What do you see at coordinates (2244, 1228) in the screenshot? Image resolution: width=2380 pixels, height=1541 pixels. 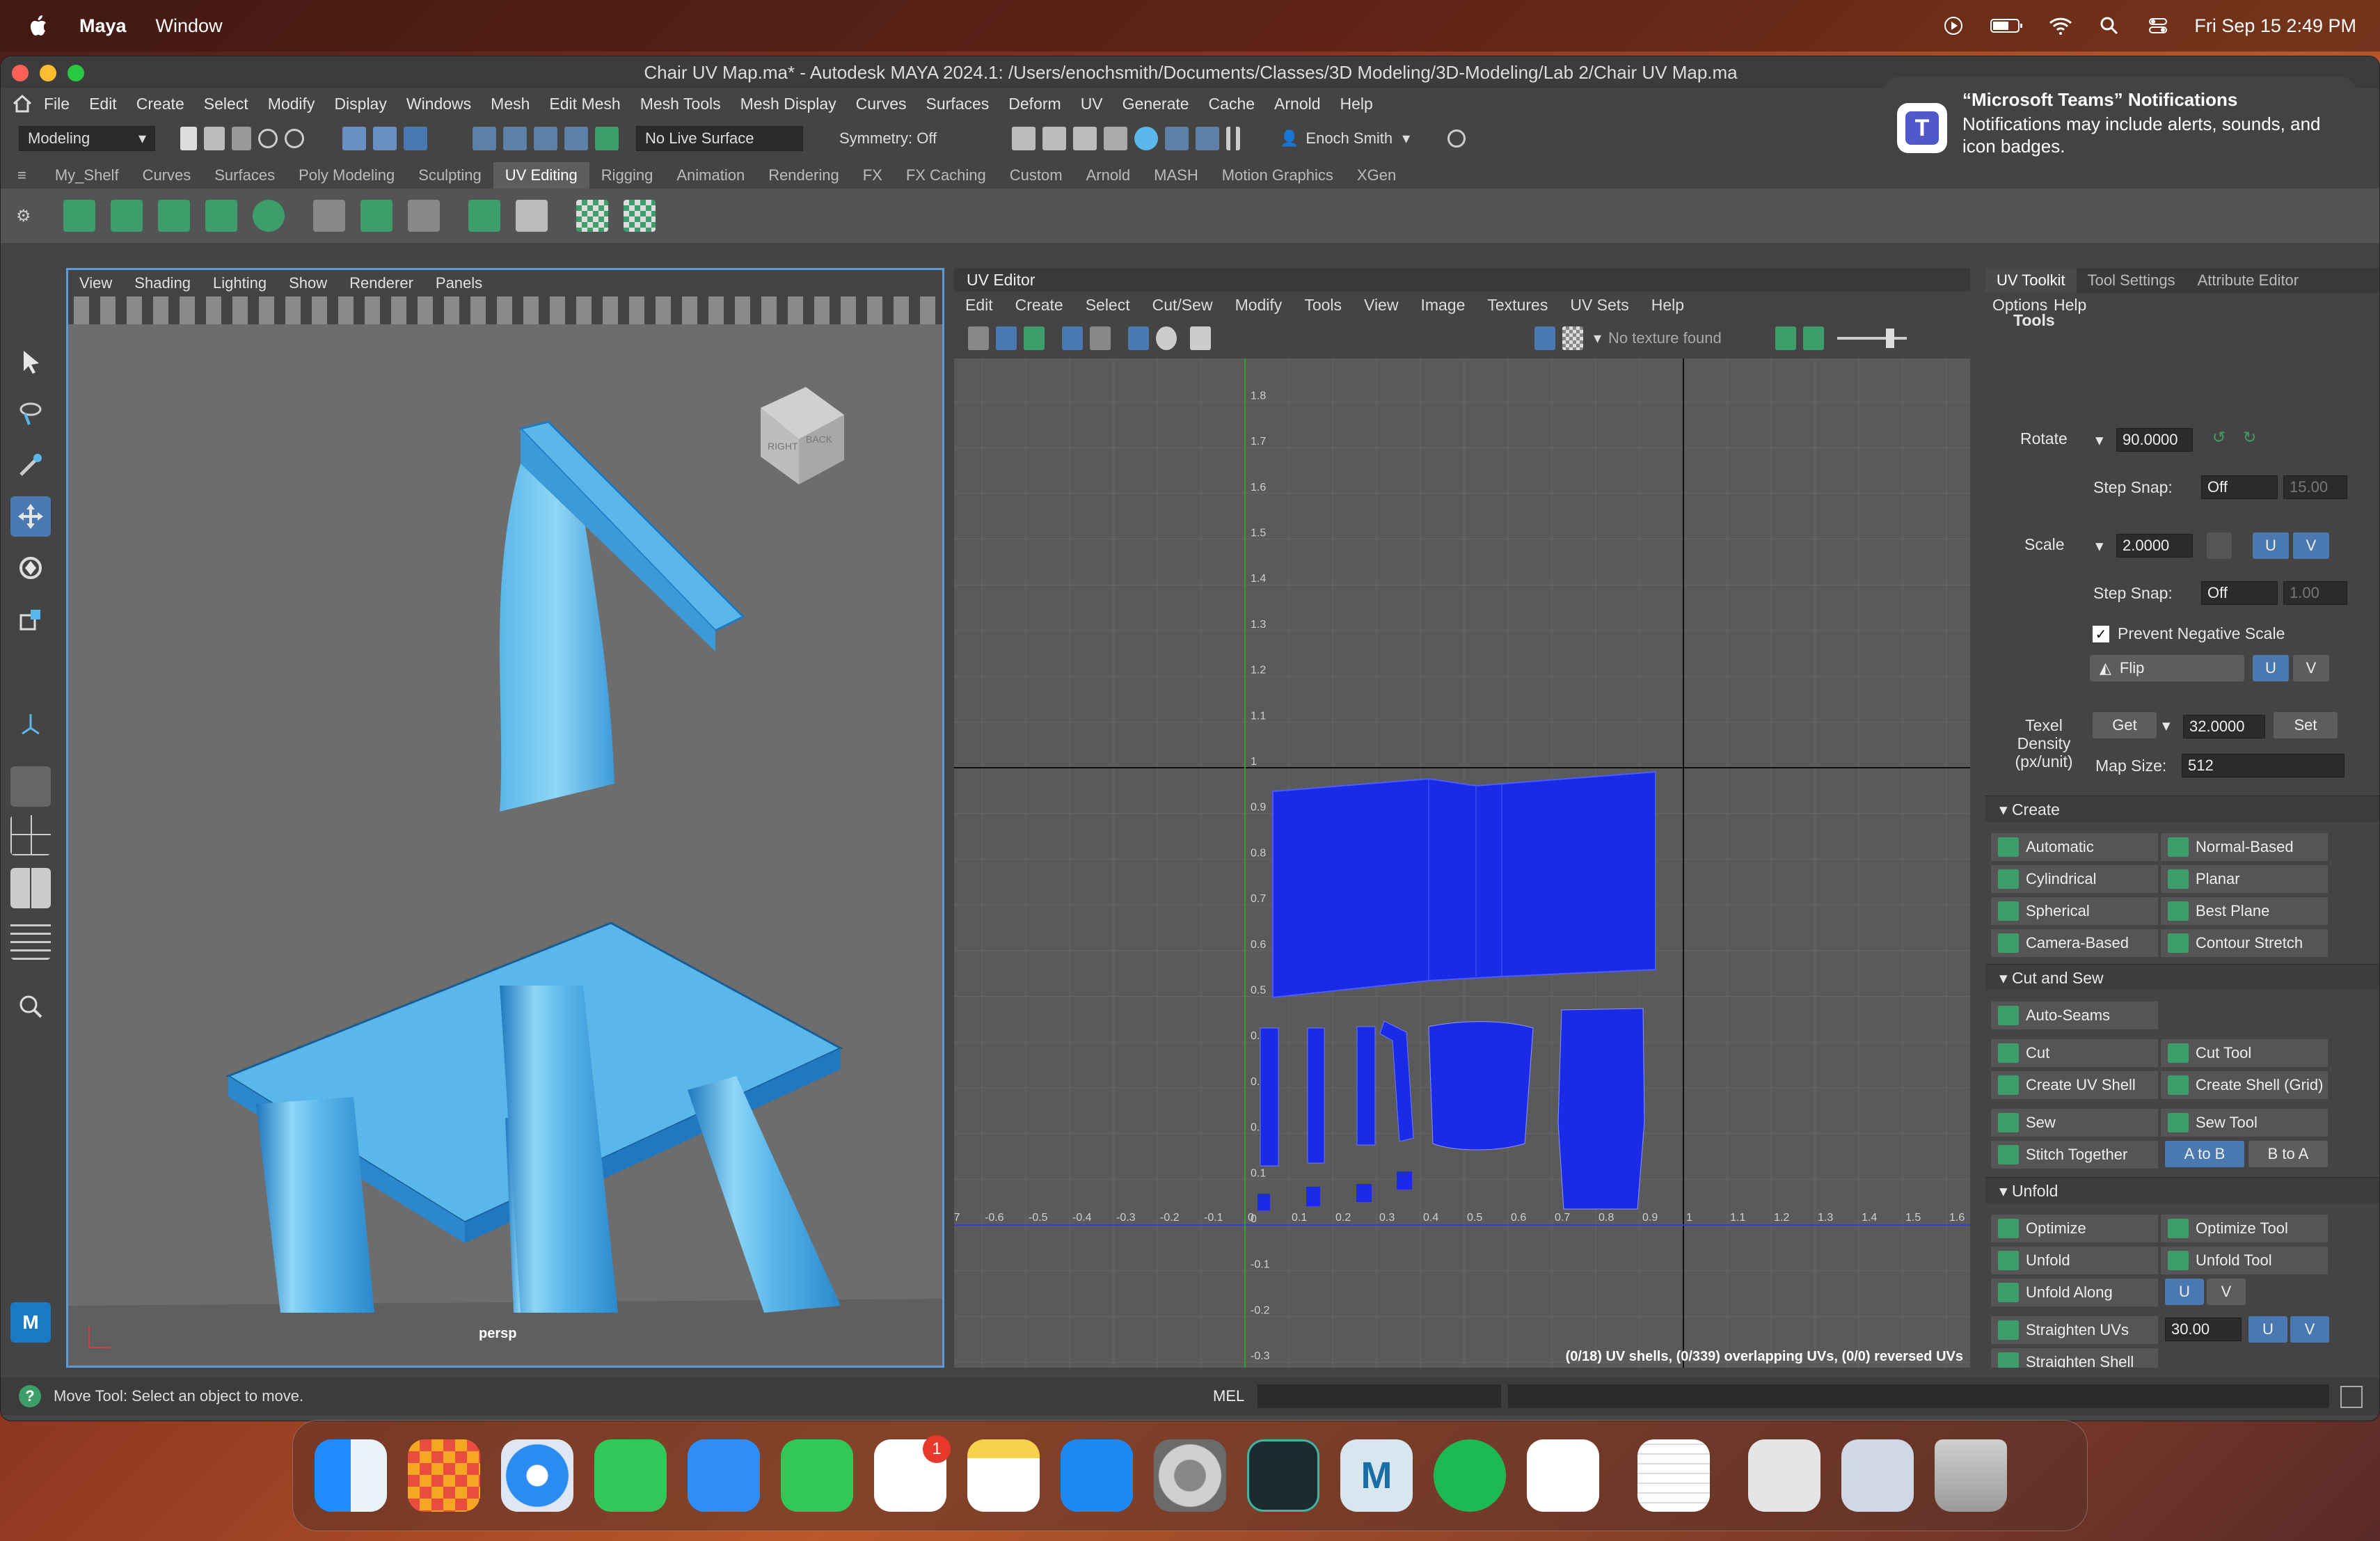 I see `optimize-tool-button: Optimize Tool` at bounding box center [2244, 1228].